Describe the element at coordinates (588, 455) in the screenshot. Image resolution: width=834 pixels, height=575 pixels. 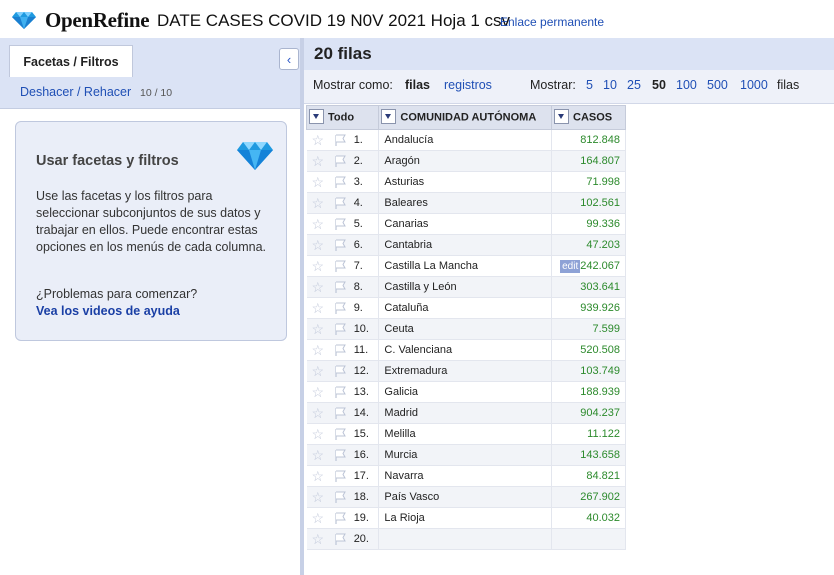
I see `cell-casos: 143.658` at that location.